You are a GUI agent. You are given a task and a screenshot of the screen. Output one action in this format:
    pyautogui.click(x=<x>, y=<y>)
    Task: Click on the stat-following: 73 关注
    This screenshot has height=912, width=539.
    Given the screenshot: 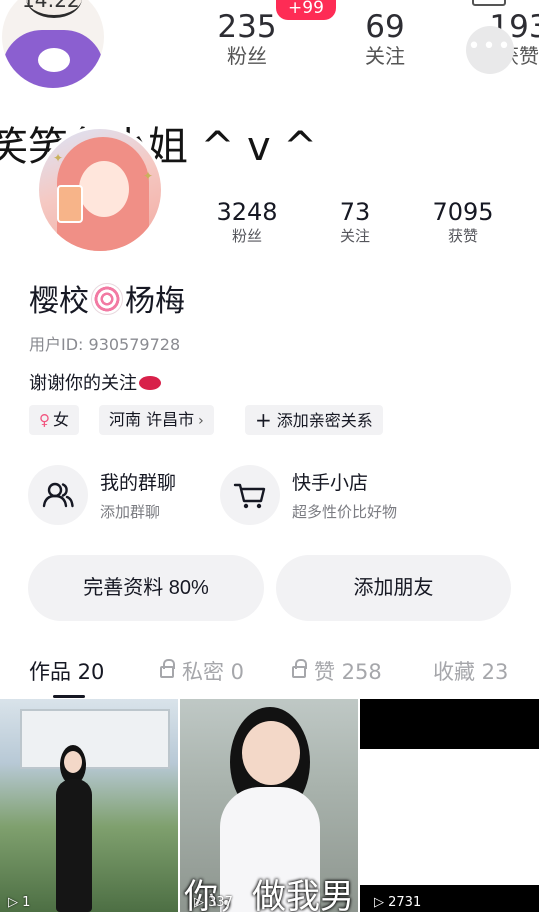 What is the action you would take?
    pyautogui.click(x=355, y=222)
    